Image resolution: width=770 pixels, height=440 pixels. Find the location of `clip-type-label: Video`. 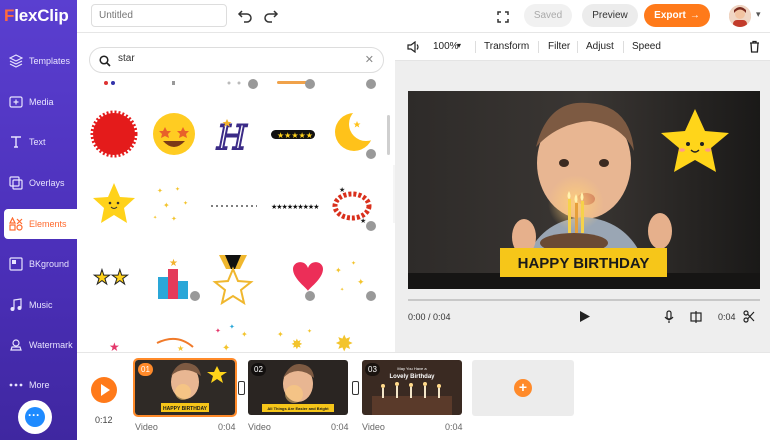

clip-type-label: Video is located at coordinates (146, 427).